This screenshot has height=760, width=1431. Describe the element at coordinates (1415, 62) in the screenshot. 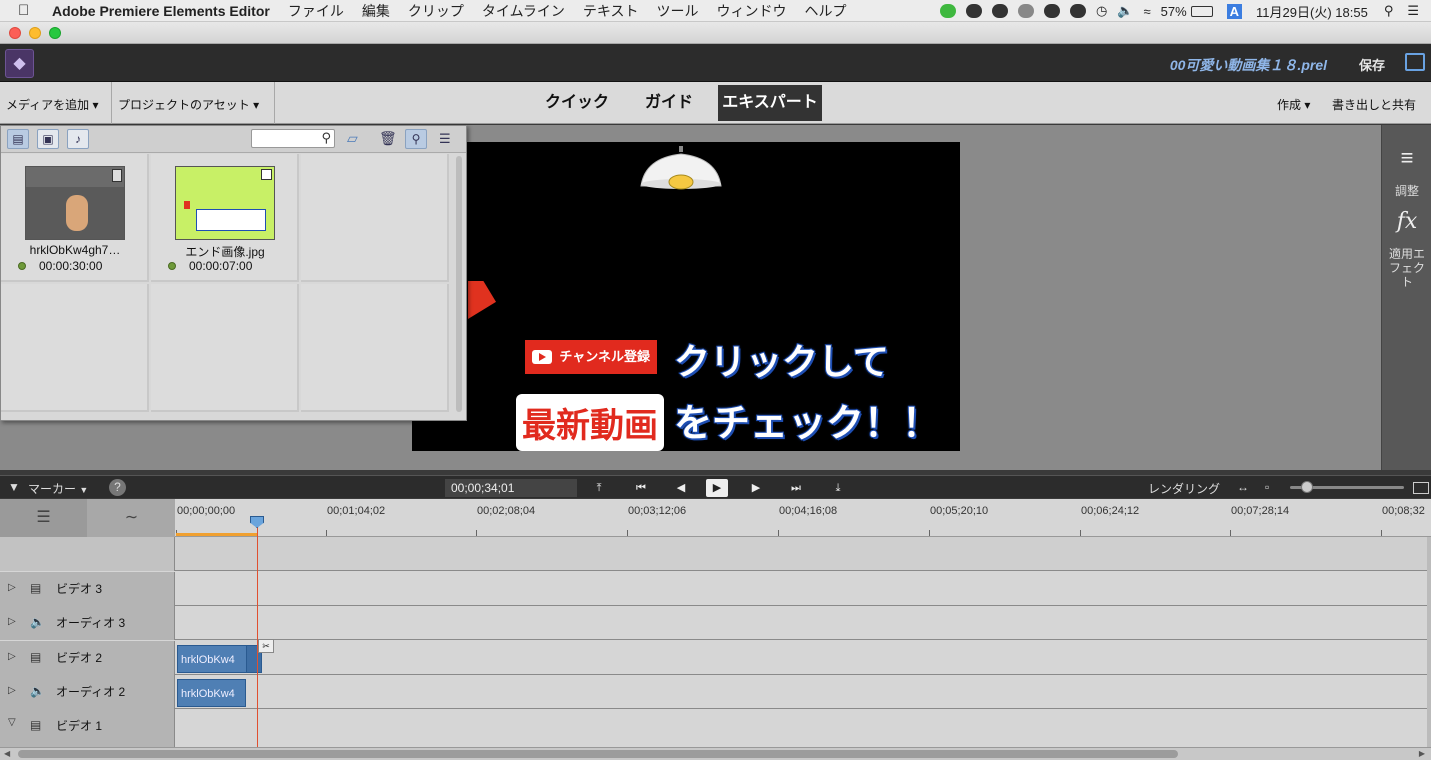

I see `fullscreen-icon` at that location.